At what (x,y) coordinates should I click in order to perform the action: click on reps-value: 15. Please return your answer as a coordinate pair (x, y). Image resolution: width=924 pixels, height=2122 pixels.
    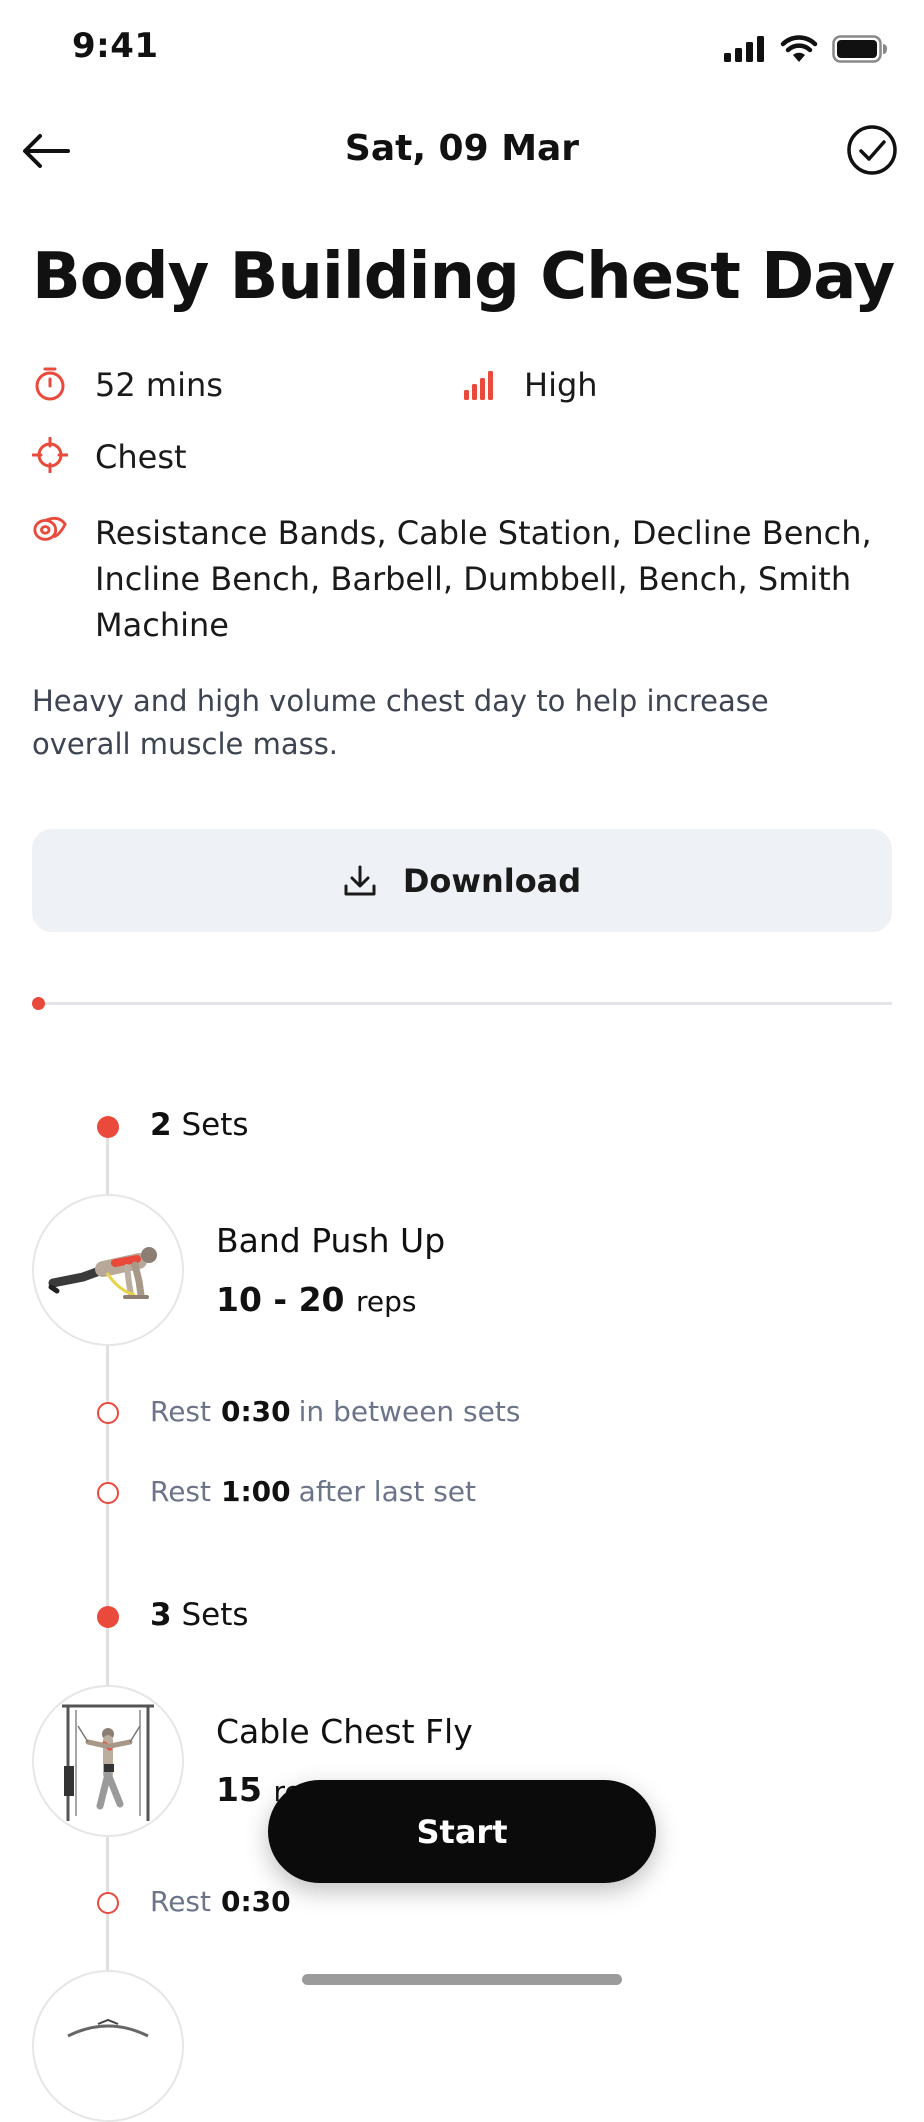
    Looking at the image, I should click on (239, 1789).